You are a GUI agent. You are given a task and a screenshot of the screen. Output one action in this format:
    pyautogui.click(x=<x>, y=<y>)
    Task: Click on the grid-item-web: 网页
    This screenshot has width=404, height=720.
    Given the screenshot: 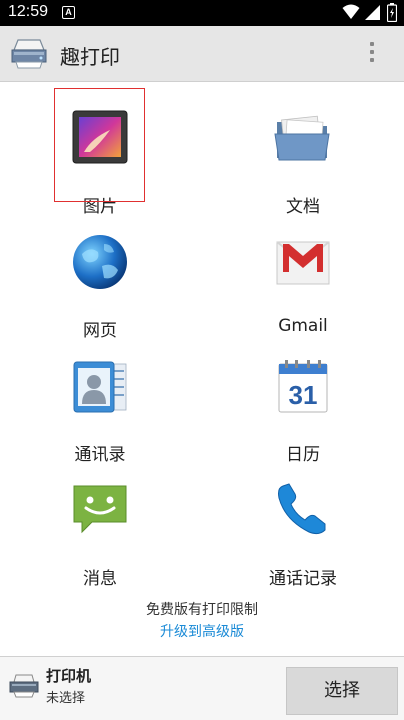 What is the action you would take?
    pyautogui.click(x=100, y=287)
    